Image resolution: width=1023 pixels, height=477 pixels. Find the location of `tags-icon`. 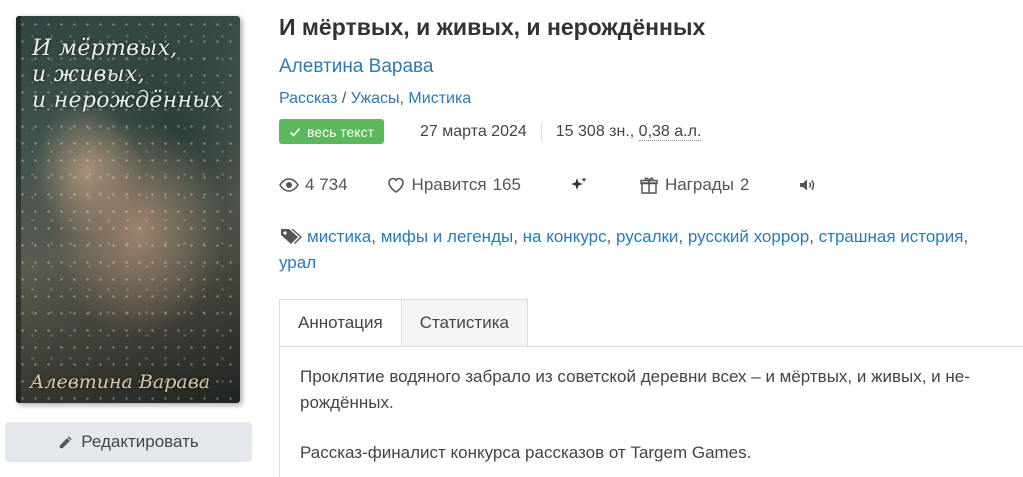

tags-icon is located at coordinates (291, 236).